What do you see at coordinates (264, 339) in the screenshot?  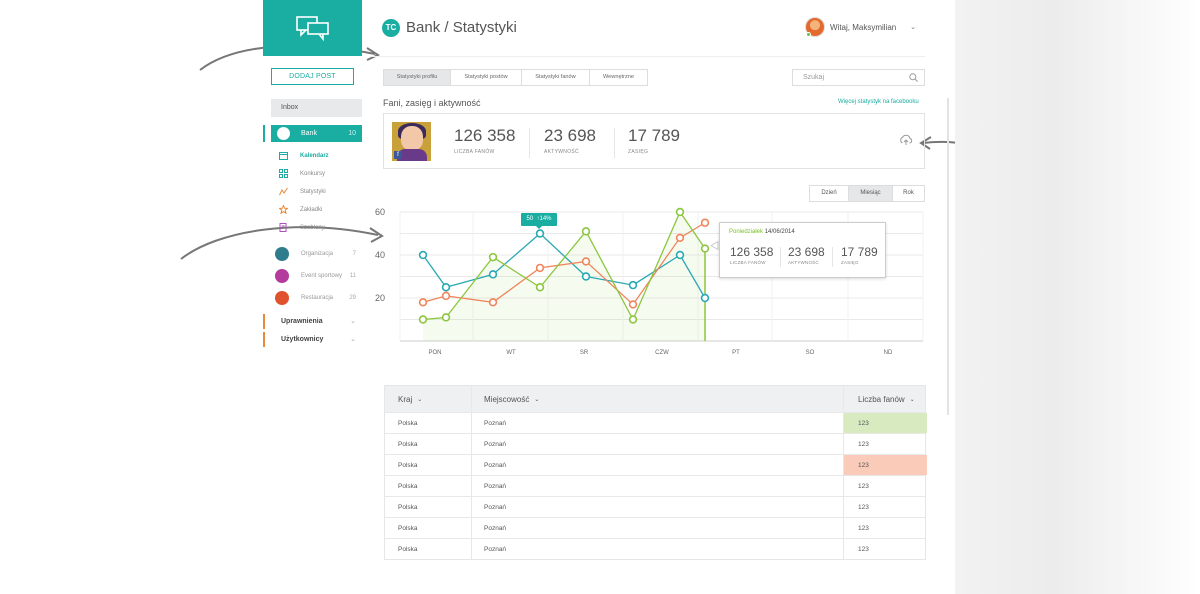 I see `uzytkownicy-accent-bar` at bounding box center [264, 339].